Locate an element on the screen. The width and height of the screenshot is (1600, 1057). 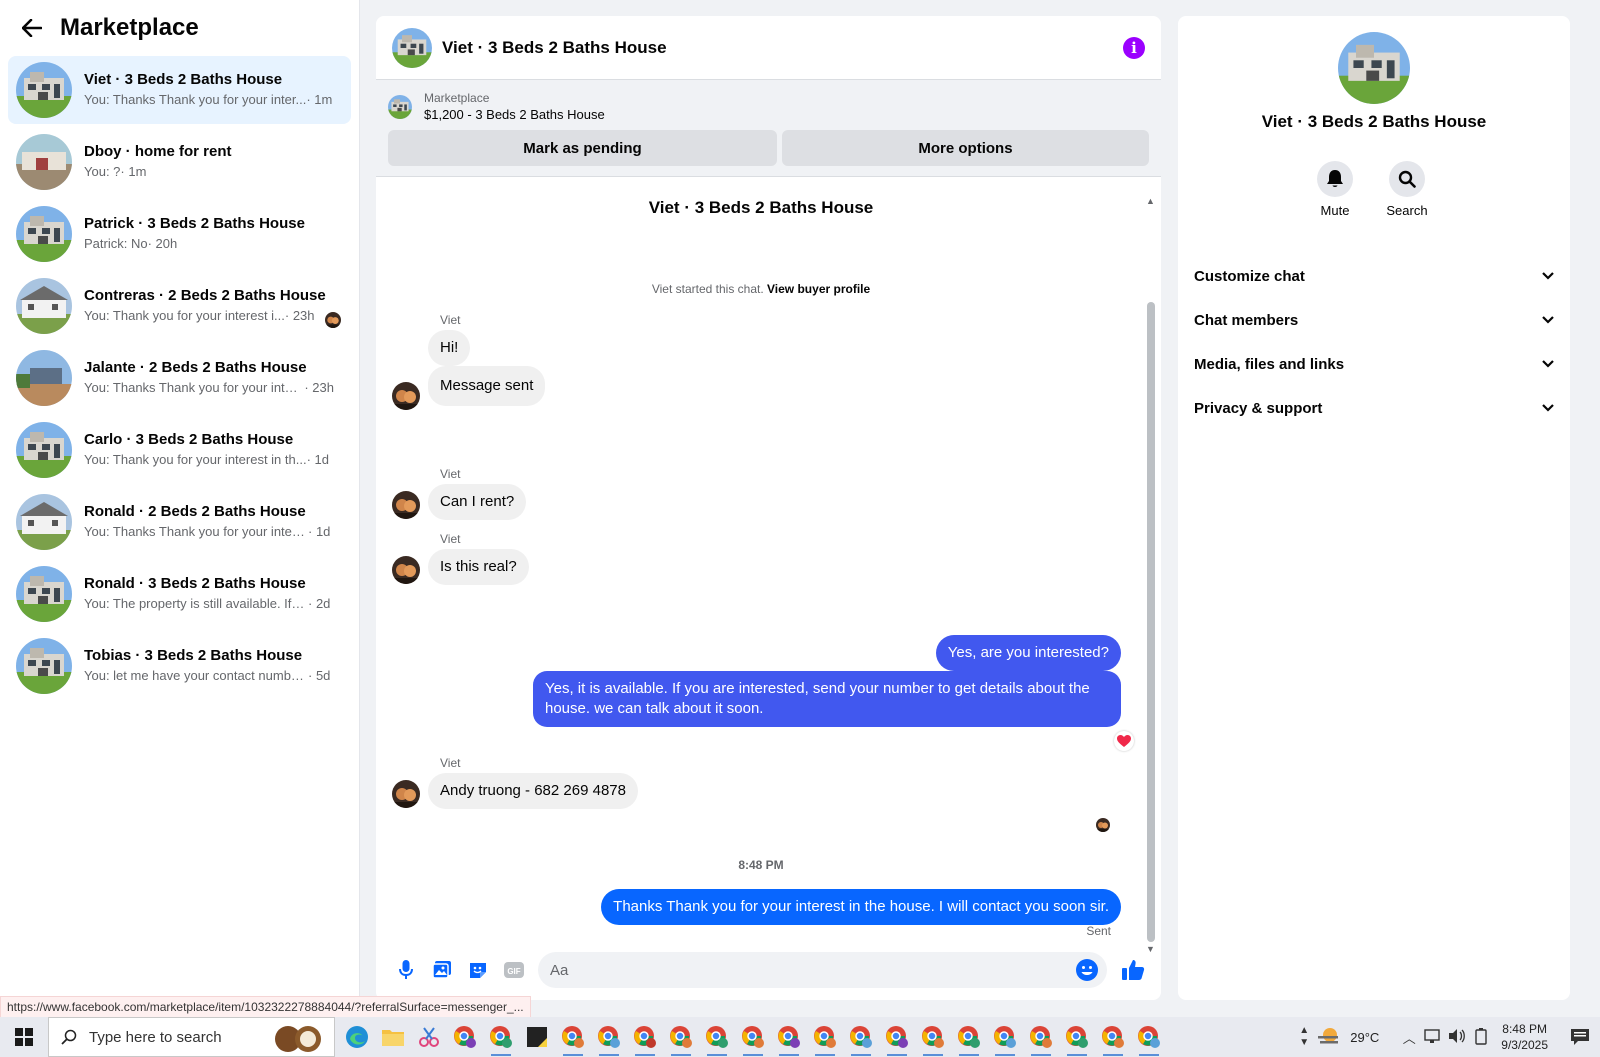
item-price-title: $1,200 - 3 Beds 2 Baths House is located at coordinates (514, 115).